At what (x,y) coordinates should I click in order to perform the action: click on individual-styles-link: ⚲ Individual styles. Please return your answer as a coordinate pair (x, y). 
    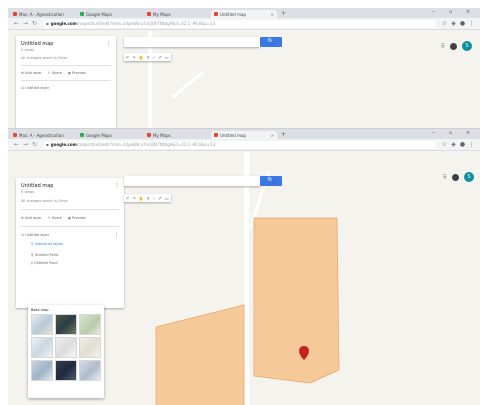
    Looking at the image, I should click on (75, 244).